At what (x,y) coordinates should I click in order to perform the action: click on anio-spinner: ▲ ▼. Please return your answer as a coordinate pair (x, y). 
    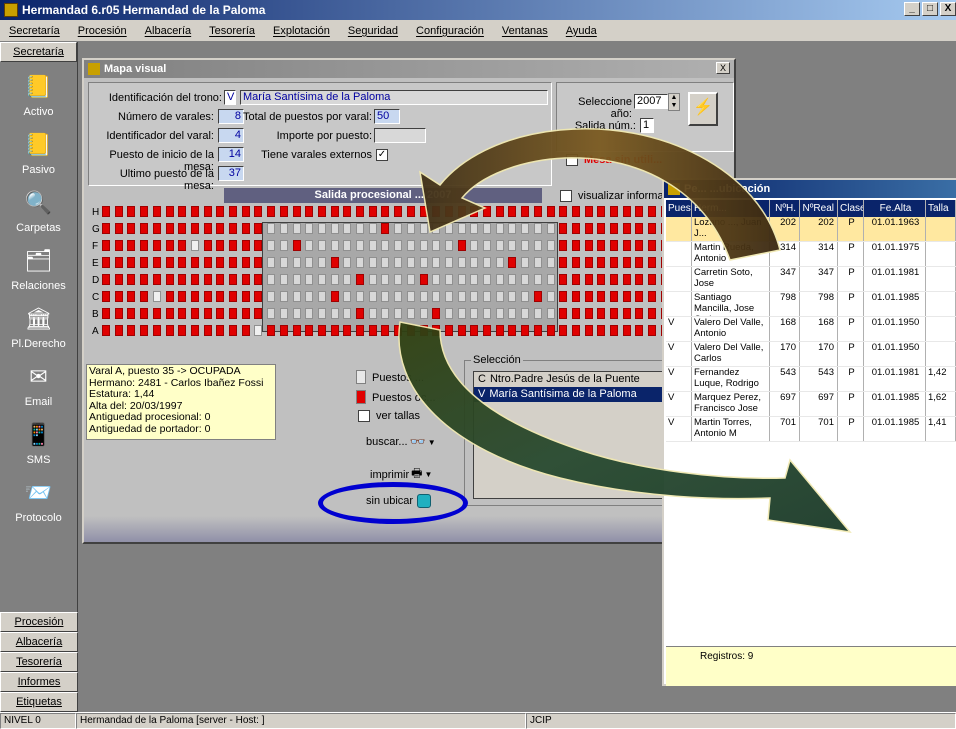
    Looking at the image, I should click on (674, 102).